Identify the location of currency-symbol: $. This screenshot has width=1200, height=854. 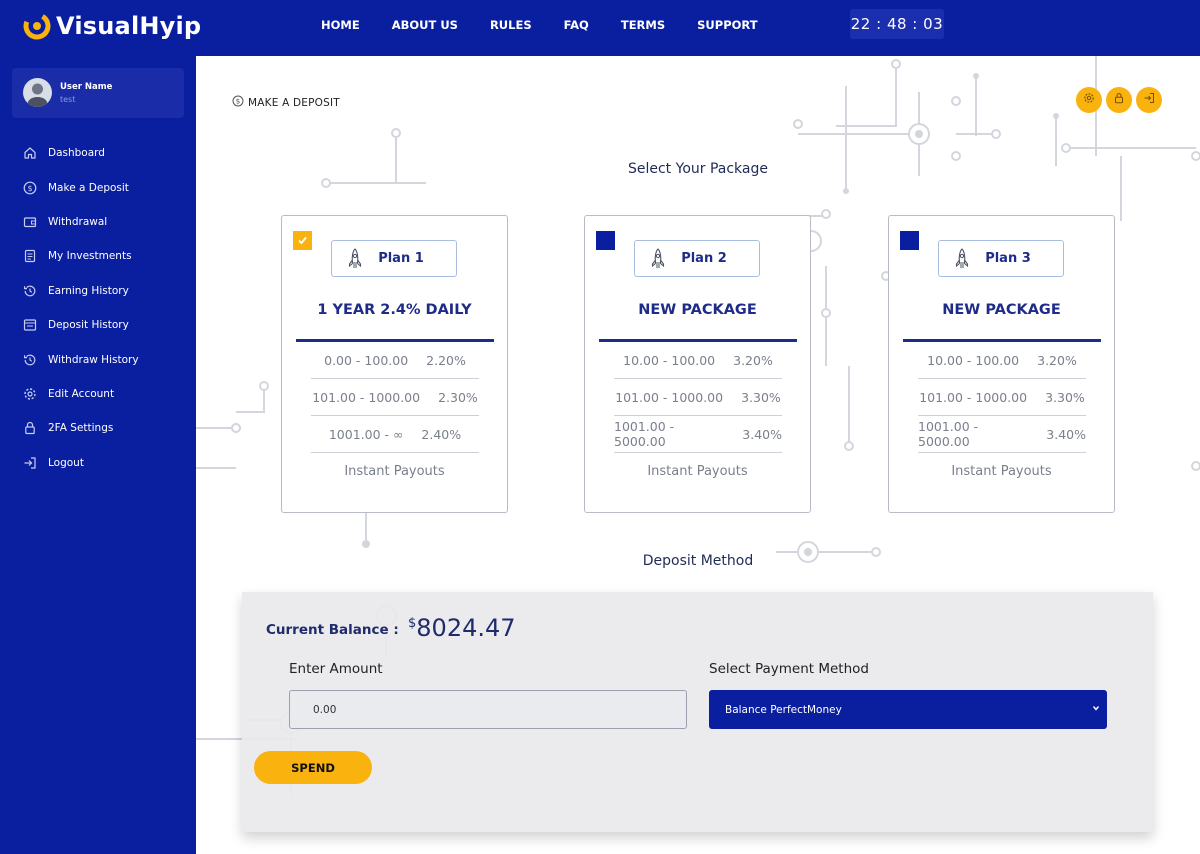
(412, 623).